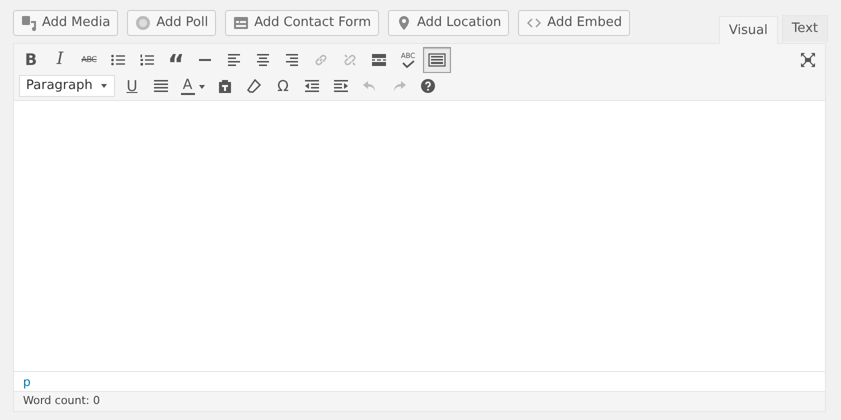 The width and height of the screenshot is (841, 420). I want to click on add-button: Add Contact Form, so click(302, 23).